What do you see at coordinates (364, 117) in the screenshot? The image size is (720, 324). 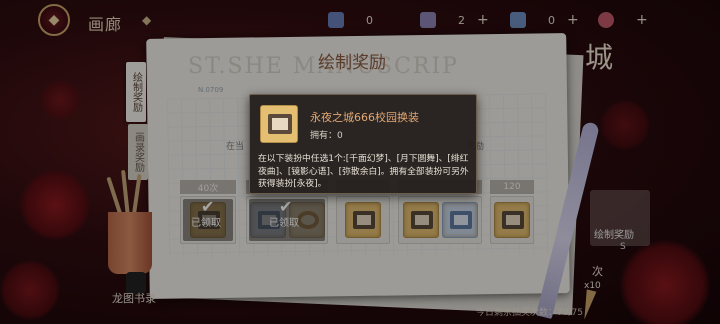 I see `tooltip-title: 永夜之城666校园换装` at bounding box center [364, 117].